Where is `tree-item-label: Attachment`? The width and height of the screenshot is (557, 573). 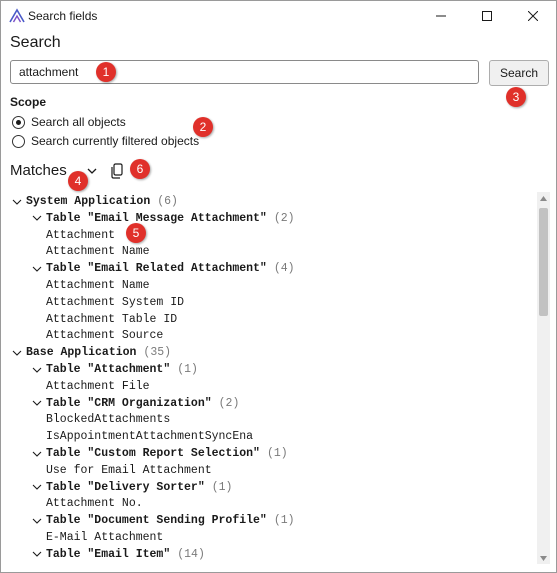 tree-item-label: Attachment is located at coordinates (81, 235).